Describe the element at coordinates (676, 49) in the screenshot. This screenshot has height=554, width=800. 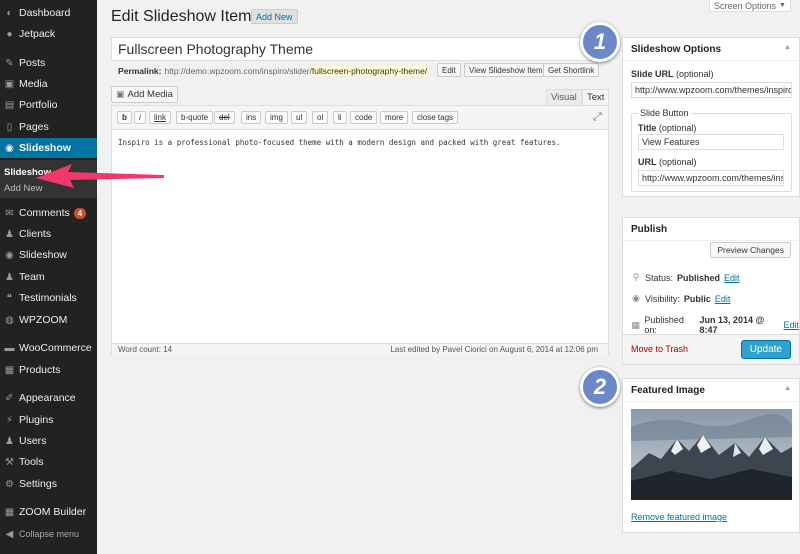
I see `slideshow-options-title: Slideshow Options` at that location.